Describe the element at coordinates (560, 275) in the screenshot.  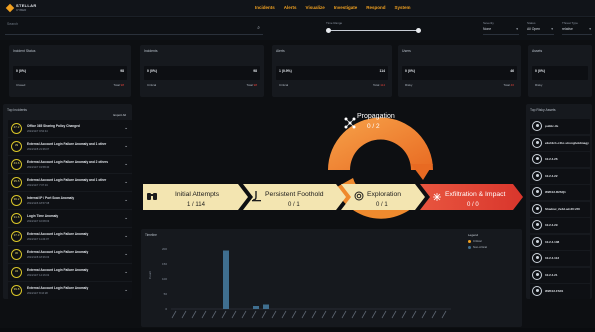
I see `asset-list-item: 10.2.4.21` at that location.